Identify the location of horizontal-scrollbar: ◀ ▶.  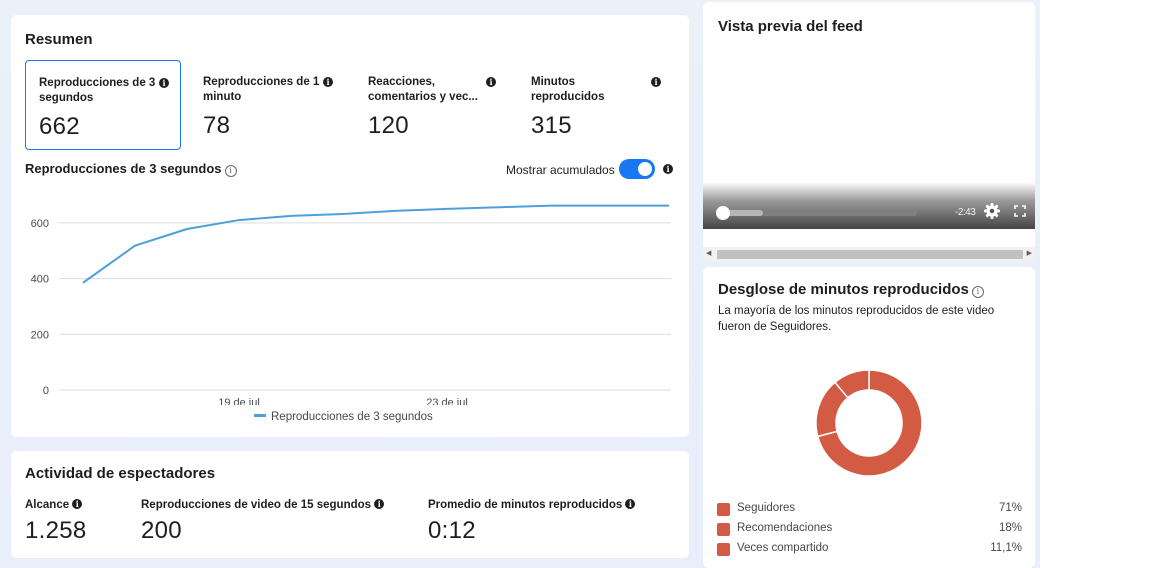
(869, 254).